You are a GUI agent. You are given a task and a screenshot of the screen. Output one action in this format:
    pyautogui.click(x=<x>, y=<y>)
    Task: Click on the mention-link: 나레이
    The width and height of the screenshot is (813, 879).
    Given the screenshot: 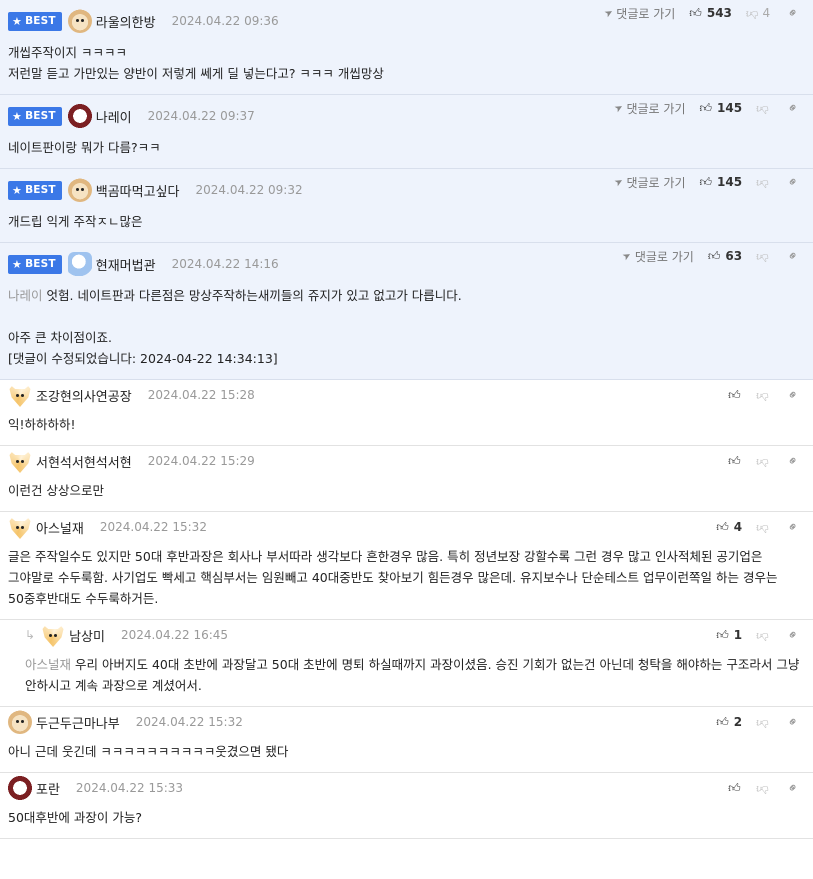 What is the action you would take?
    pyautogui.click(x=25, y=295)
    